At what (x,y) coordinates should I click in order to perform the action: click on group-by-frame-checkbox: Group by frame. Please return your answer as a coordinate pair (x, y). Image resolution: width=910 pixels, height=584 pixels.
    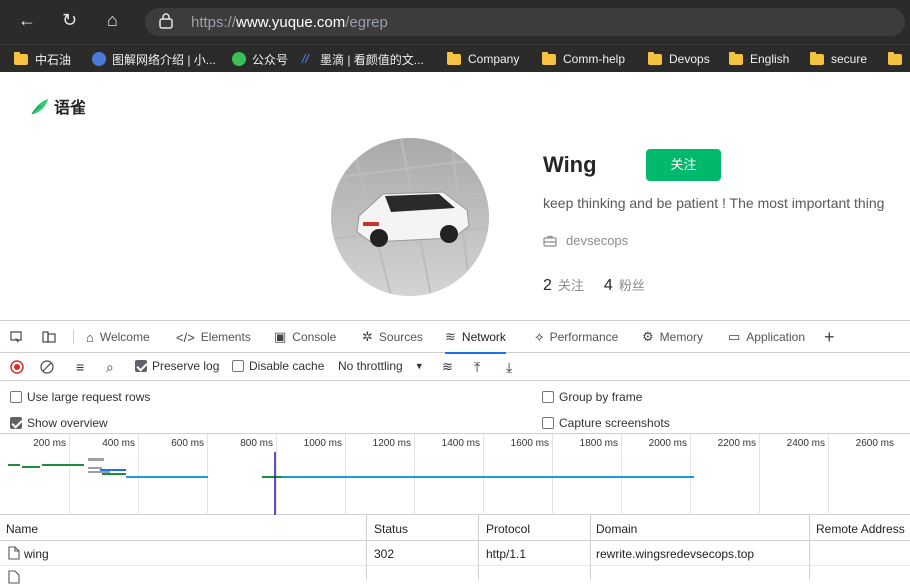
    Looking at the image, I should click on (592, 397).